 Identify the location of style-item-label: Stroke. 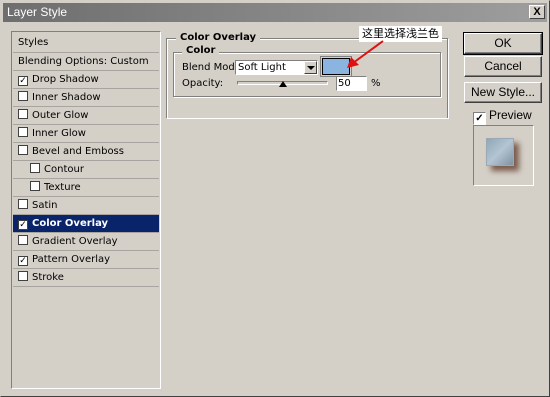
(48, 277).